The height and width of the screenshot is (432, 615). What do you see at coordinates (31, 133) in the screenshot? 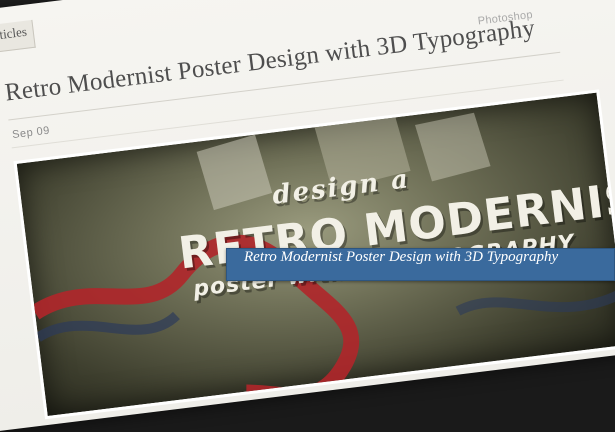
I see `post-date: Sep 09` at bounding box center [31, 133].